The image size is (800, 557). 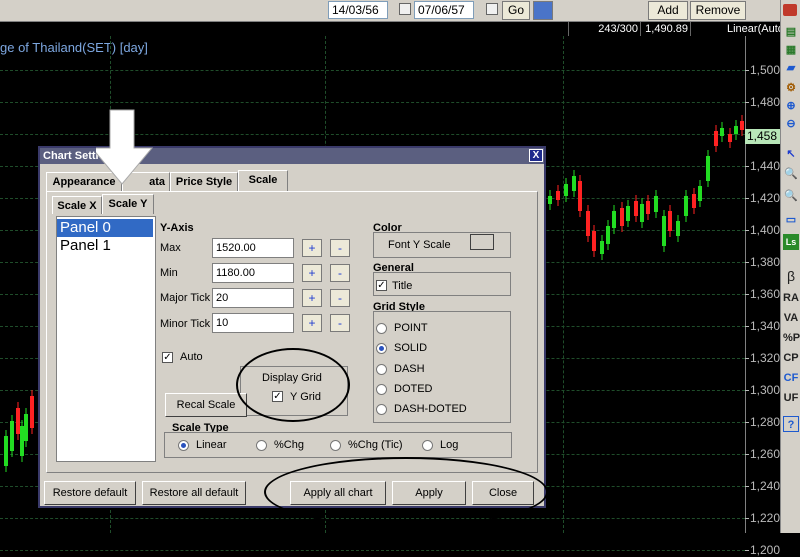 I want to click on cursor-icon: ↖, so click(x=791, y=154).